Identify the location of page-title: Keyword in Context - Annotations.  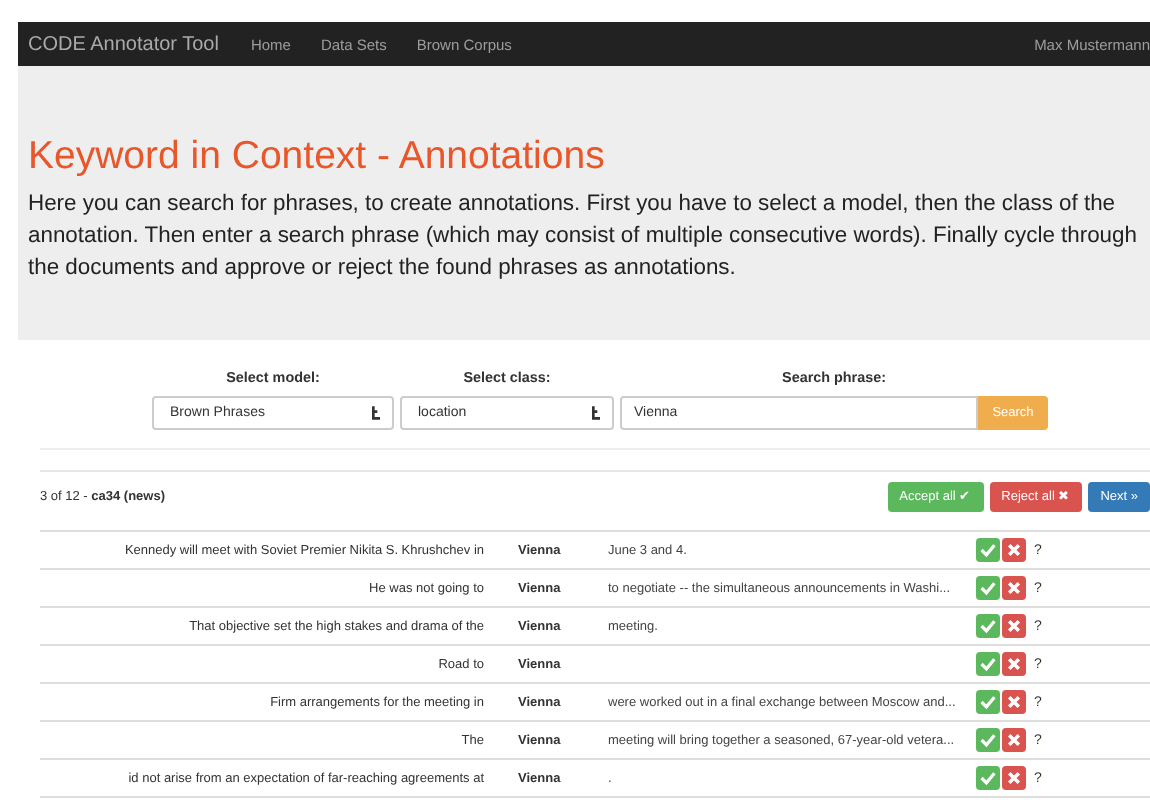
(317, 155).